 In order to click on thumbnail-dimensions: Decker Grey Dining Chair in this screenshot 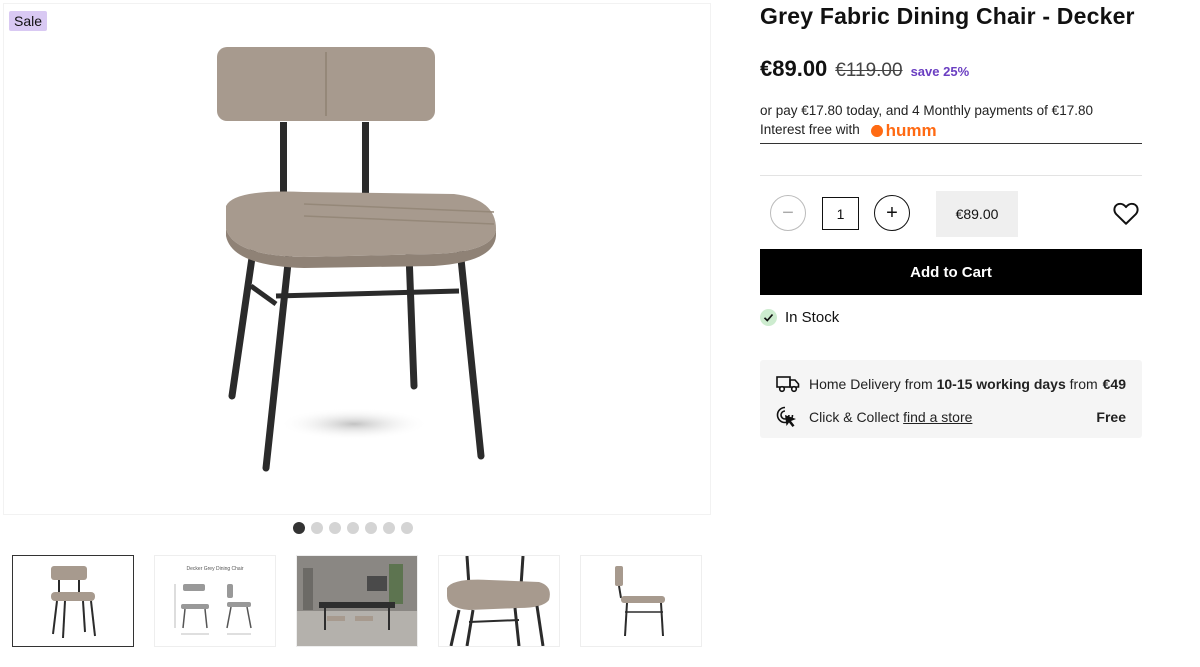, I will do `click(215, 601)`.